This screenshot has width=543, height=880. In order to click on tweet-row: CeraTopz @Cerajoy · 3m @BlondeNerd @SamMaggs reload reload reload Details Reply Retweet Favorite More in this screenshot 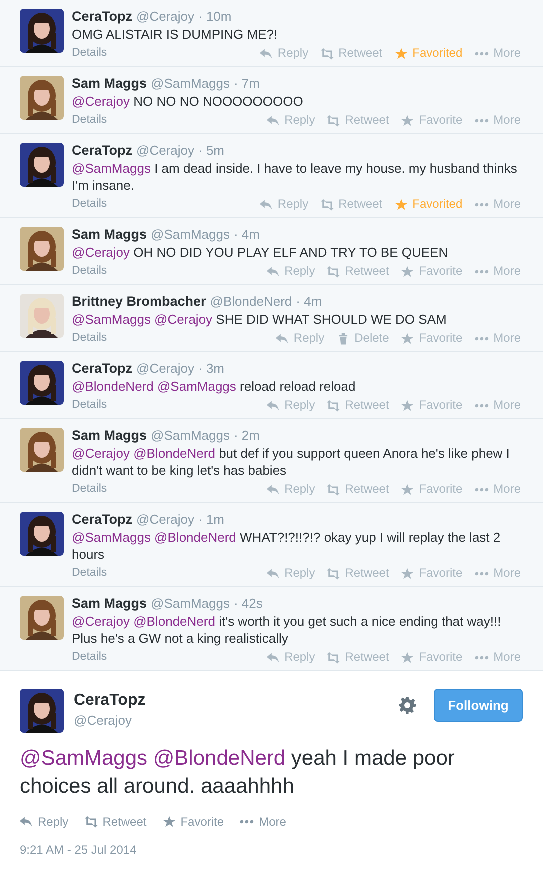, I will do `click(271, 385)`.